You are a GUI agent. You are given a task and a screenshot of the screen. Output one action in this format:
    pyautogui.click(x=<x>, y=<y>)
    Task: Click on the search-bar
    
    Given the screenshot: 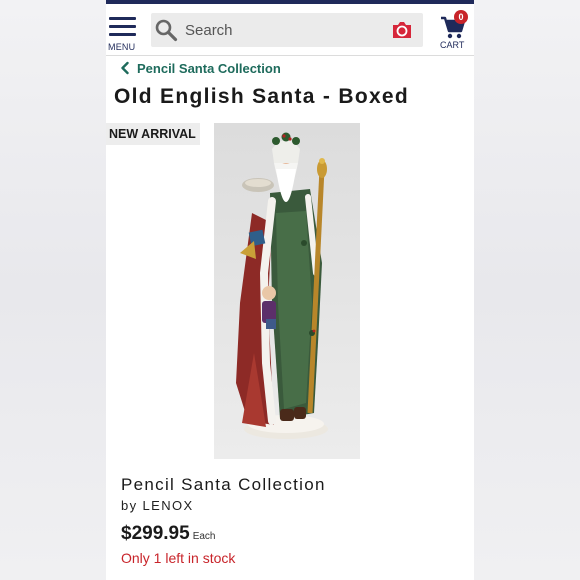 What is the action you would take?
    pyautogui.click(x=287, y=30)
    